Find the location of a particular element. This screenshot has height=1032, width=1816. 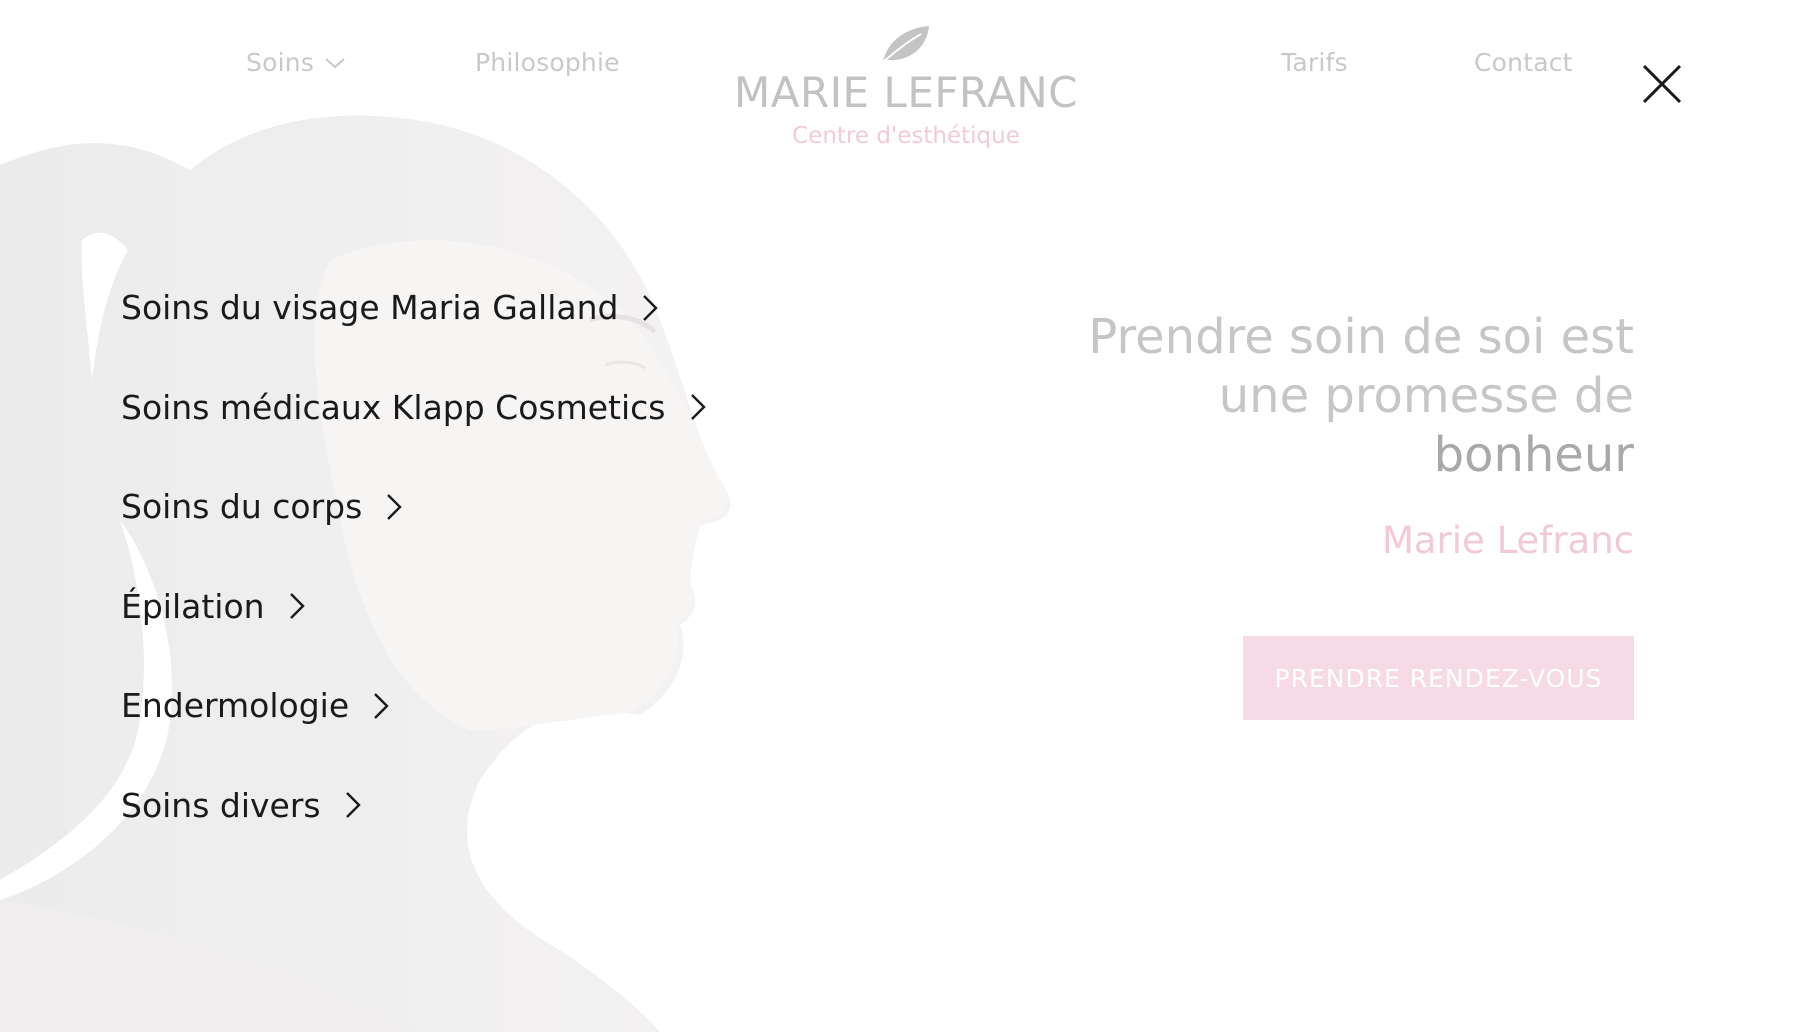

menu-item-soins-medicaux: Soins médicaux Klapp Cosmetics is located at coordinates (413, 408).